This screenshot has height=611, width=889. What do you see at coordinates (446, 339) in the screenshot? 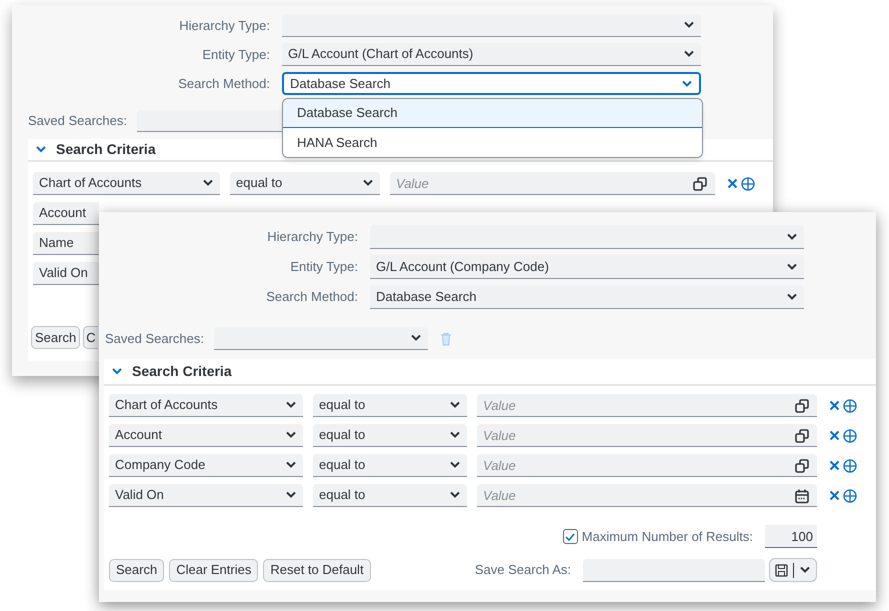
I see `trash-icon` at bounding box center [446, 339].